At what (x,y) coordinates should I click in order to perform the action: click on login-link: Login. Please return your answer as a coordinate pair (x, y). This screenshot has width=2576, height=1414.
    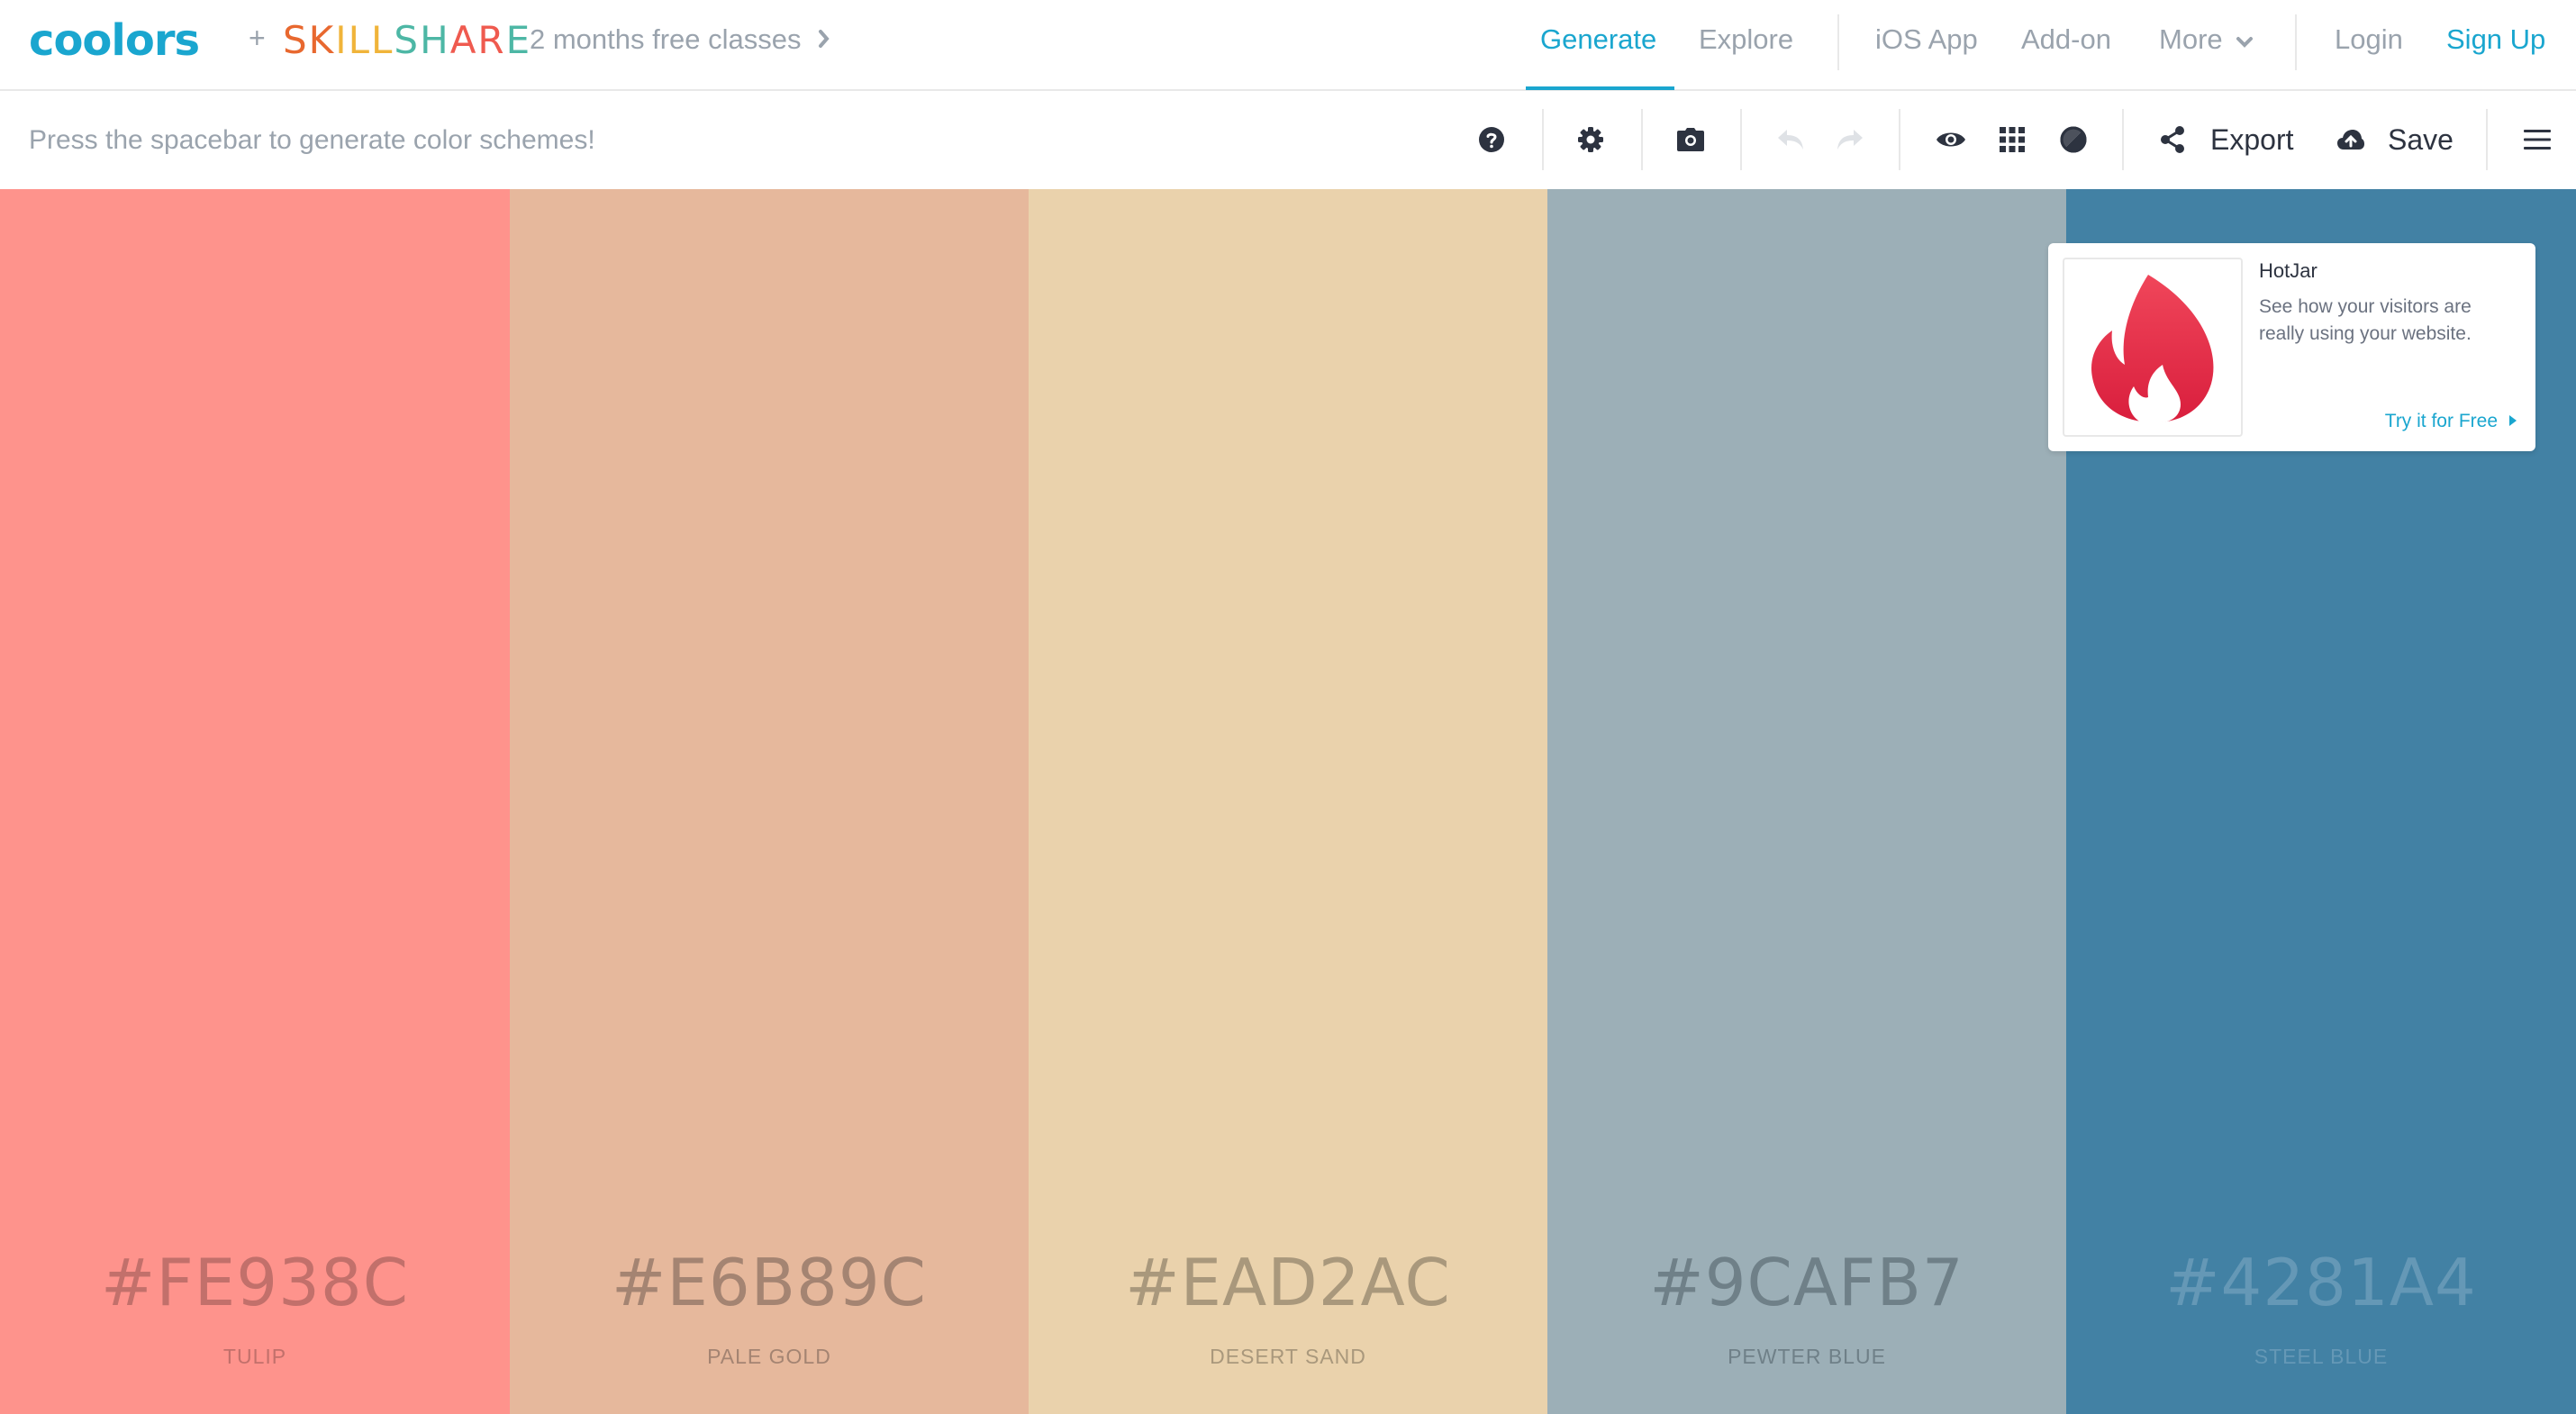
    Looking at the image, I should click on (2369, 40).